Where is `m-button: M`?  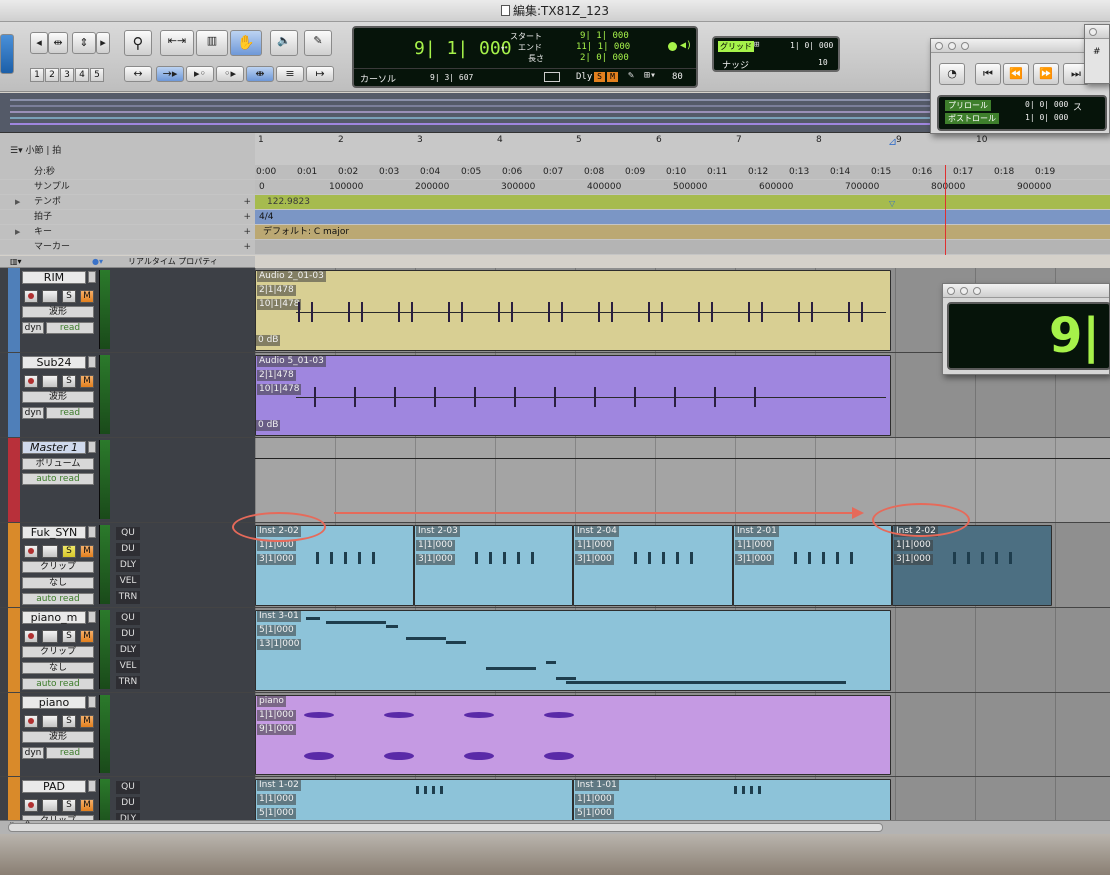 m-button: M is located at coordinates (612, 77).